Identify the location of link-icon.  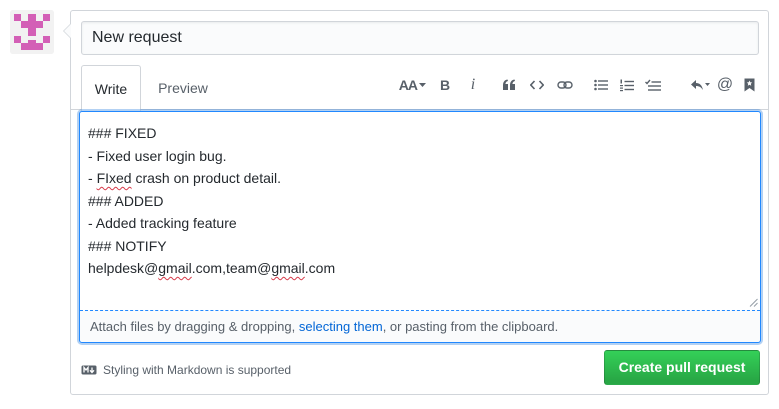
(565, 85).